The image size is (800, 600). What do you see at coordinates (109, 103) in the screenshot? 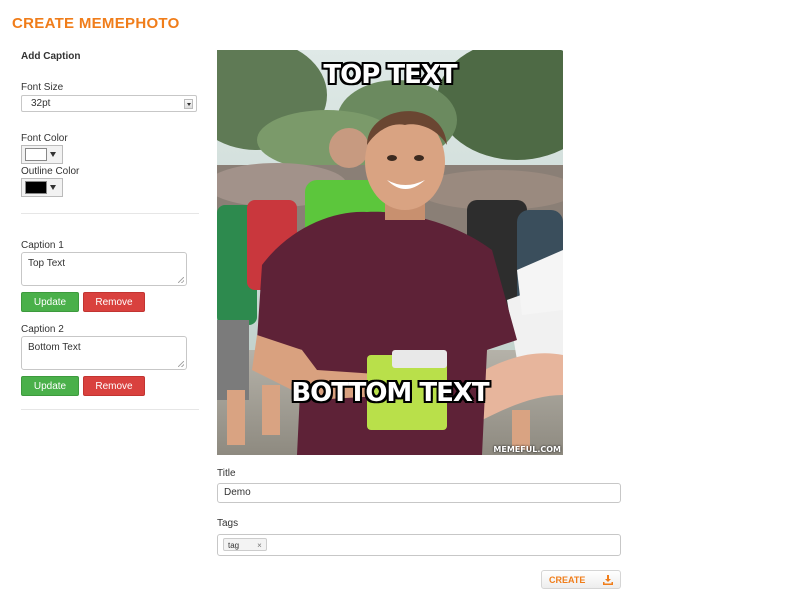
I see `font-size-select: 32pt` at bounding box center [109, 103].